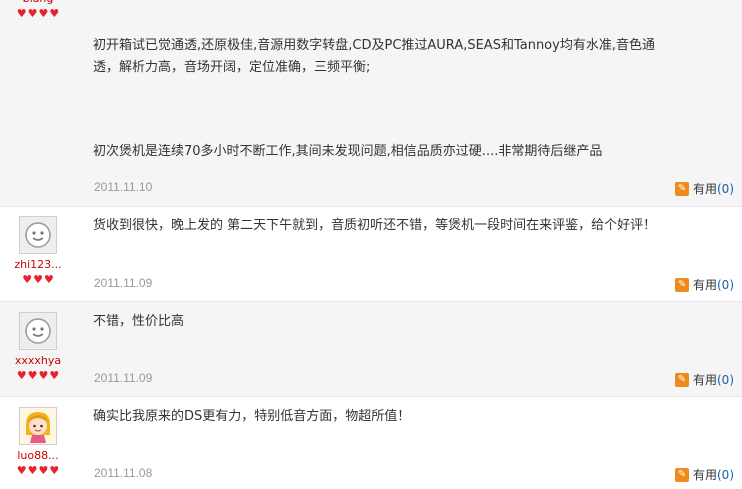  Describe the element at coordinates (38, 2) in the screenshot. I see `reviewer-name: biang` at that location.